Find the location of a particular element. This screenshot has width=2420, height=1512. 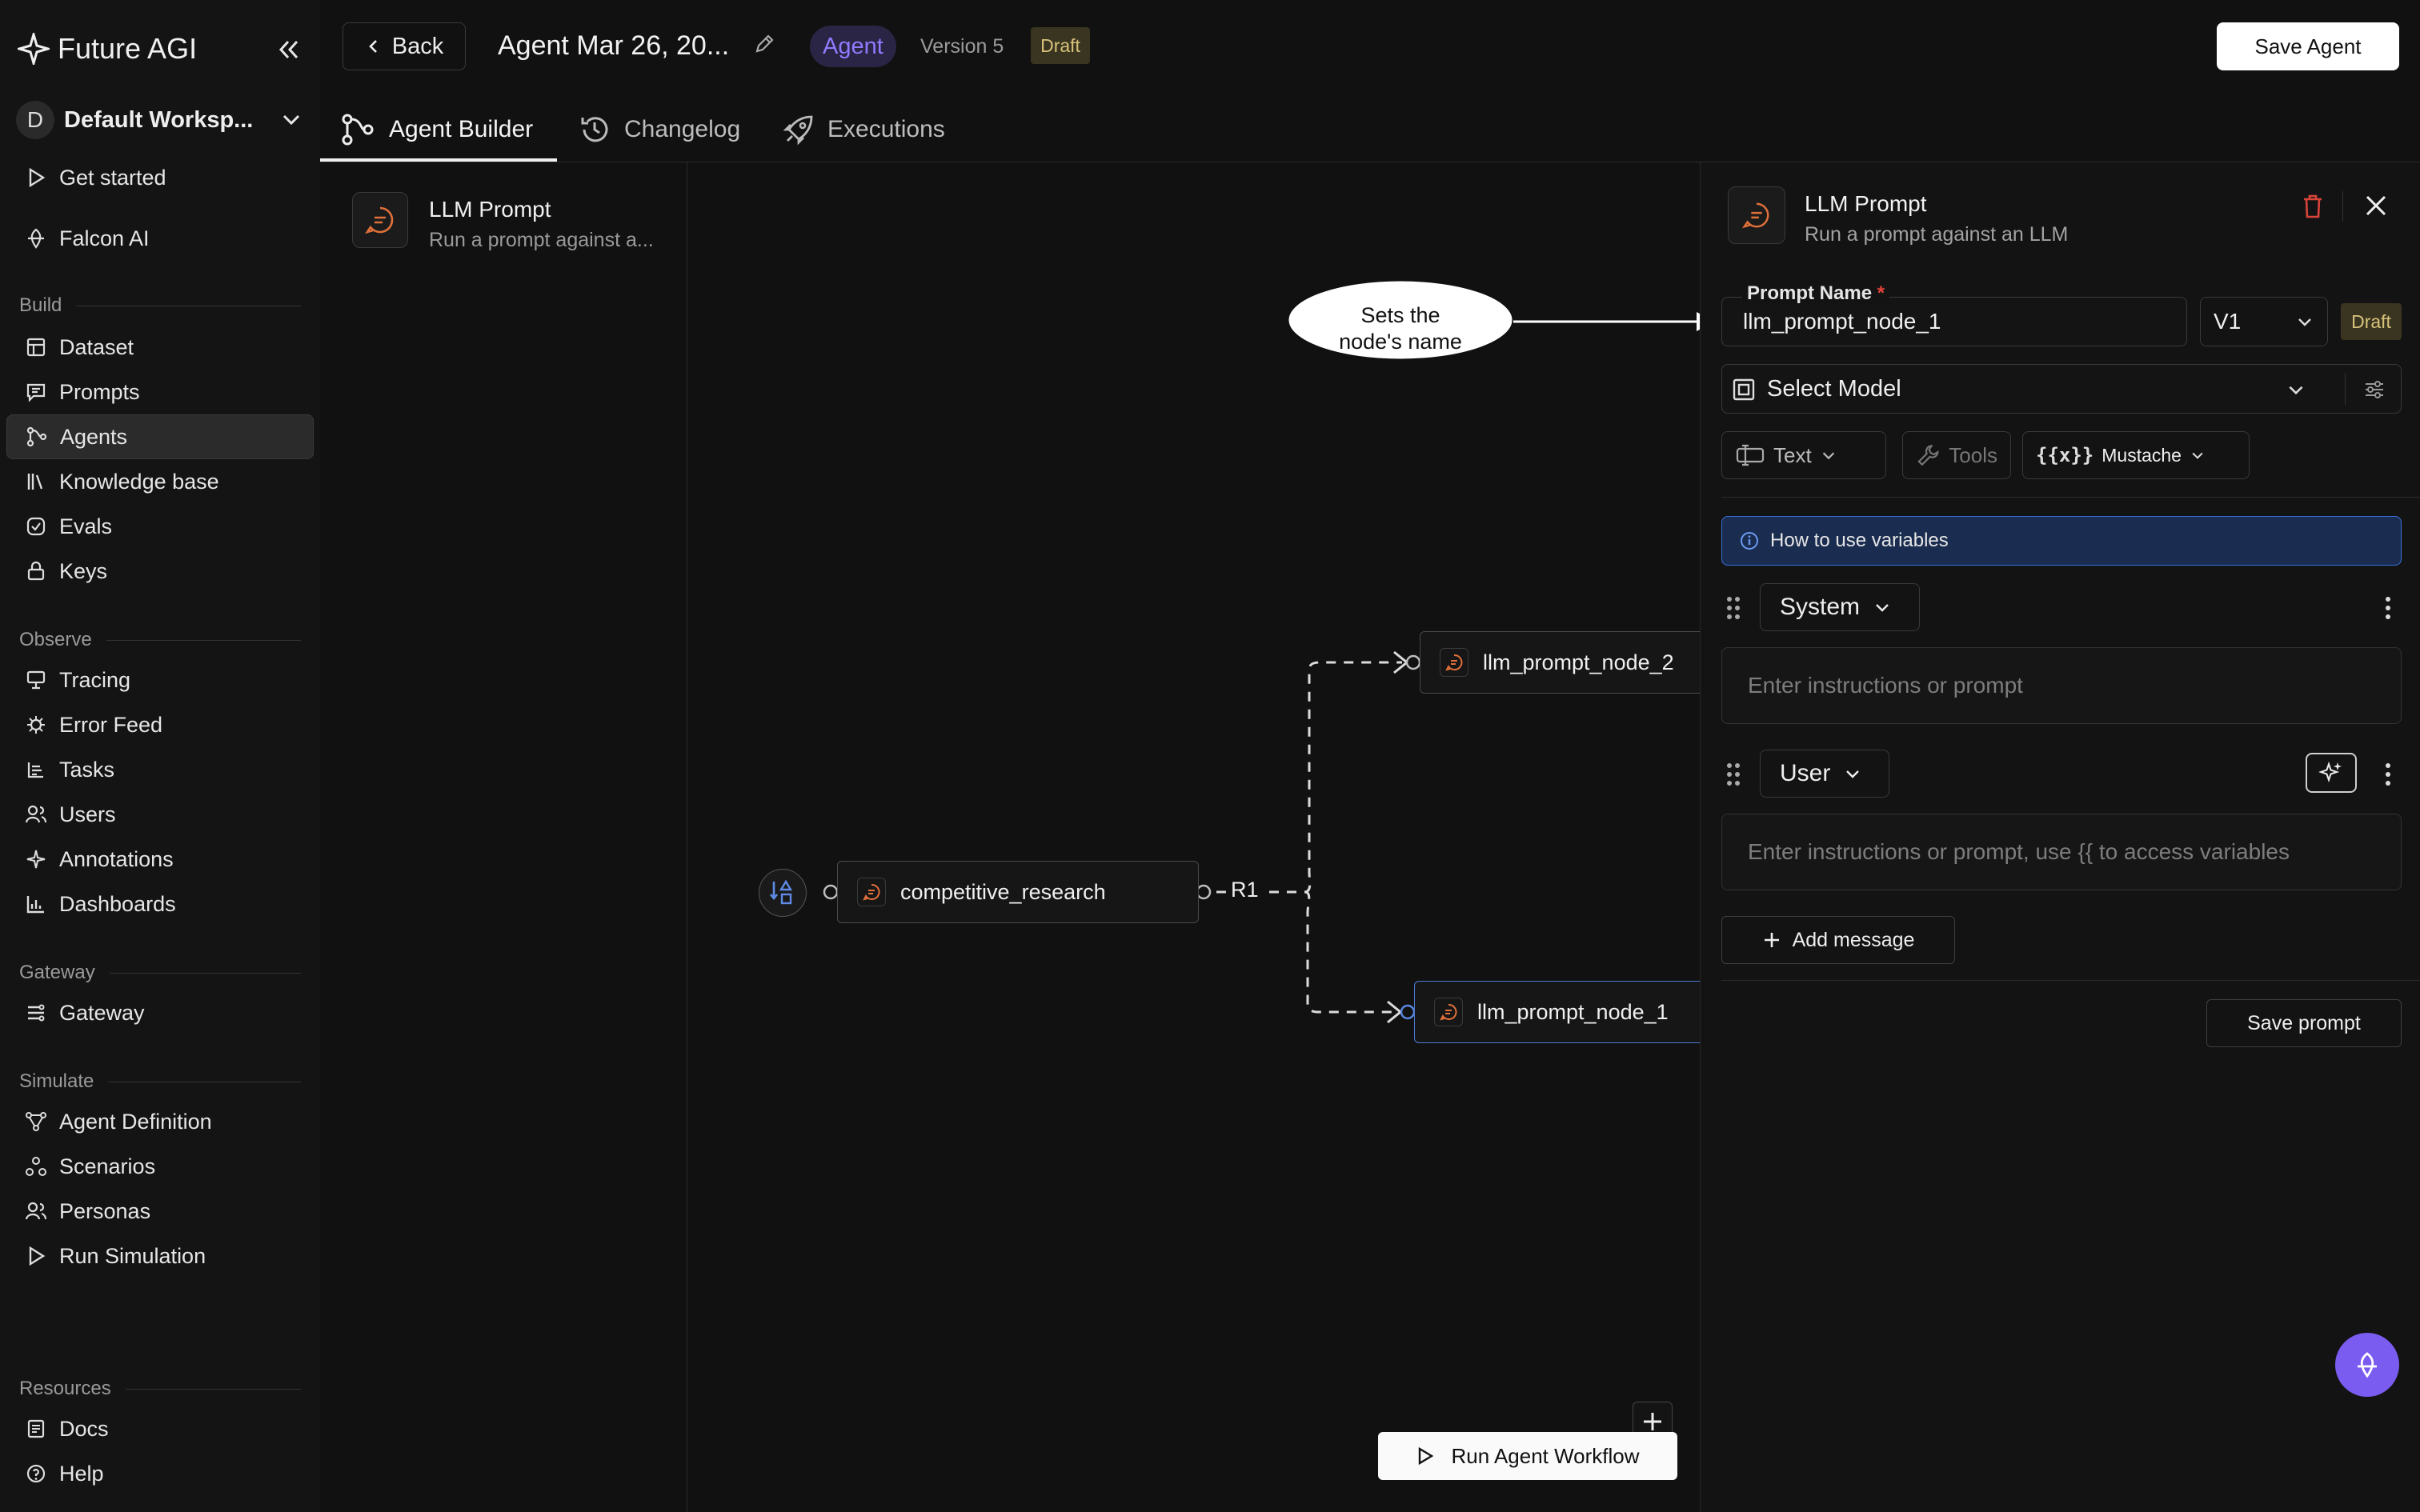

panel-subtitle: Run a prompt against an LLM is located at coordinates (1937, 234).